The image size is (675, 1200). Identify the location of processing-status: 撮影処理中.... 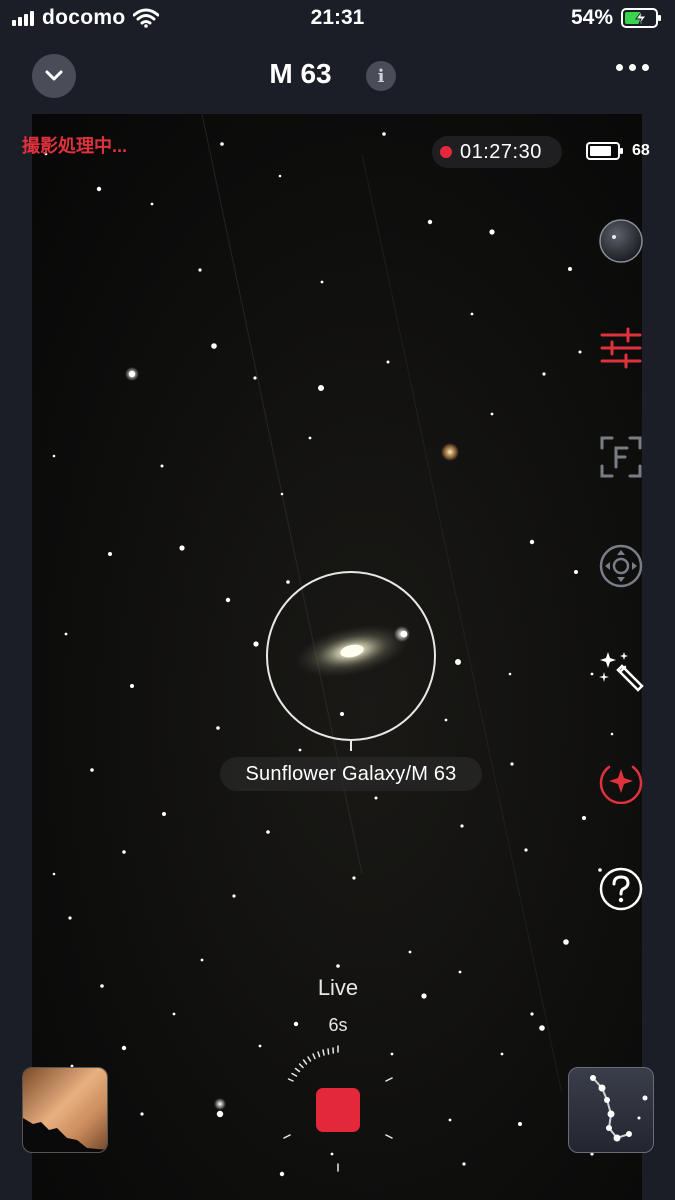
(75, 146).